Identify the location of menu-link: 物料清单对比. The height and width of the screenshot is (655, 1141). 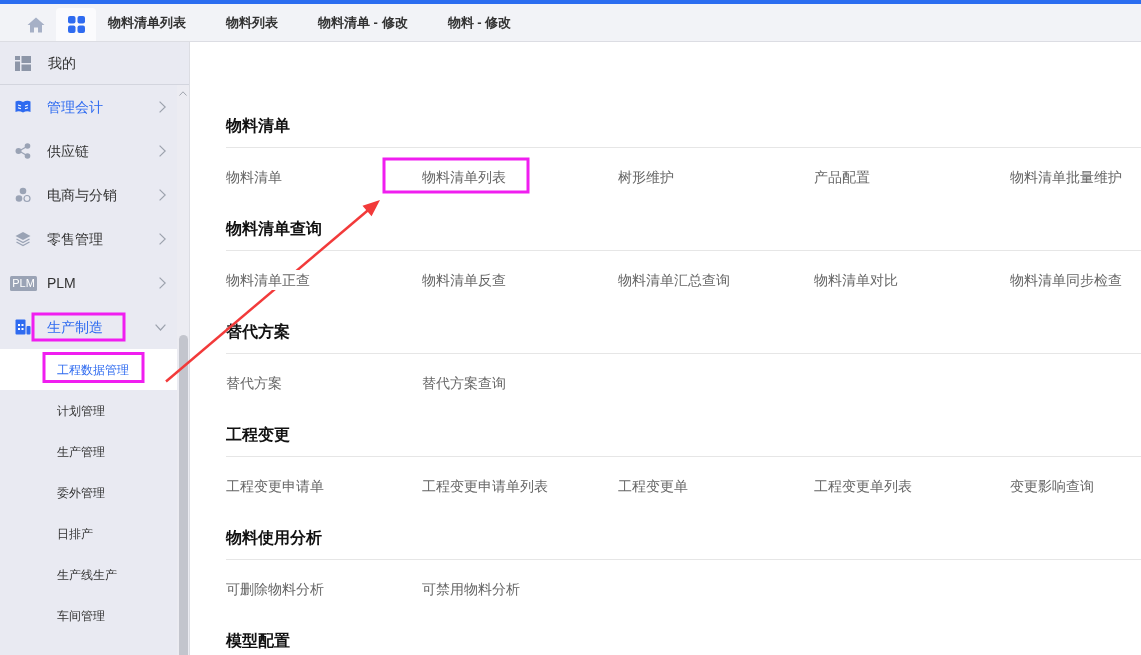
(856, 280).